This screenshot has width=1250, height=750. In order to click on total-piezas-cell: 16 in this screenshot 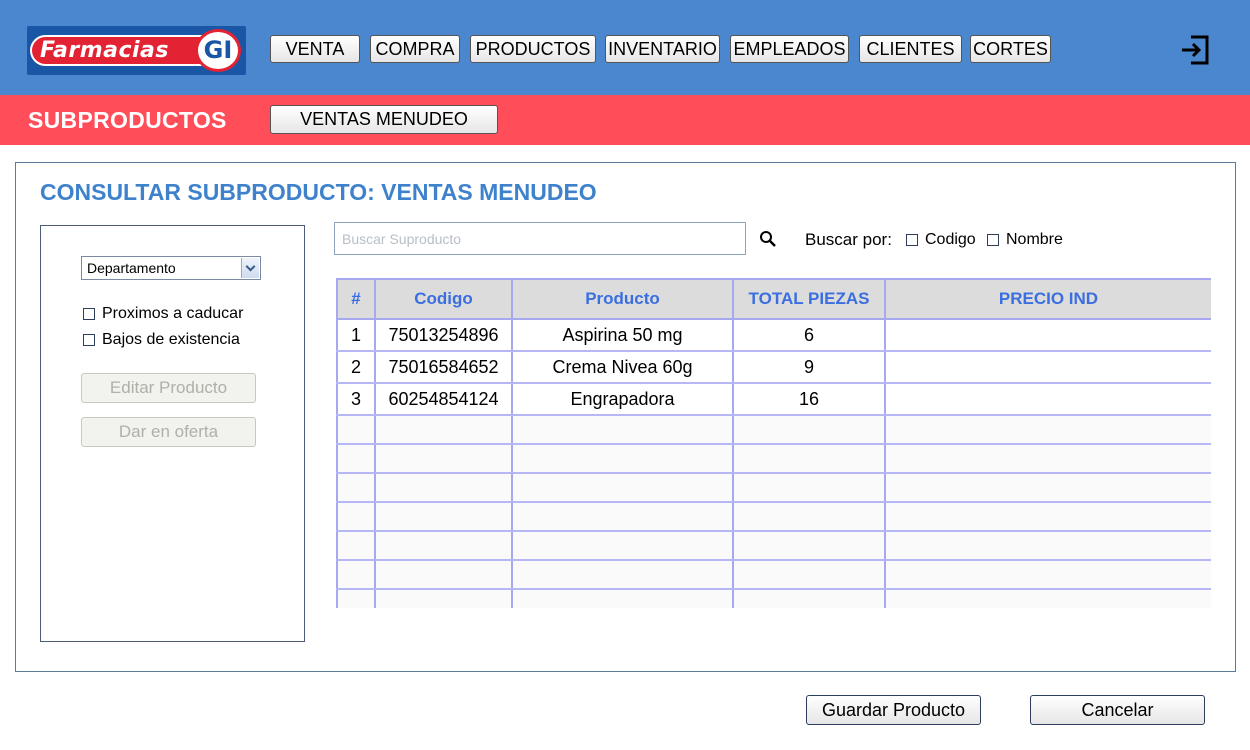, I will do `click(809, 399)`.